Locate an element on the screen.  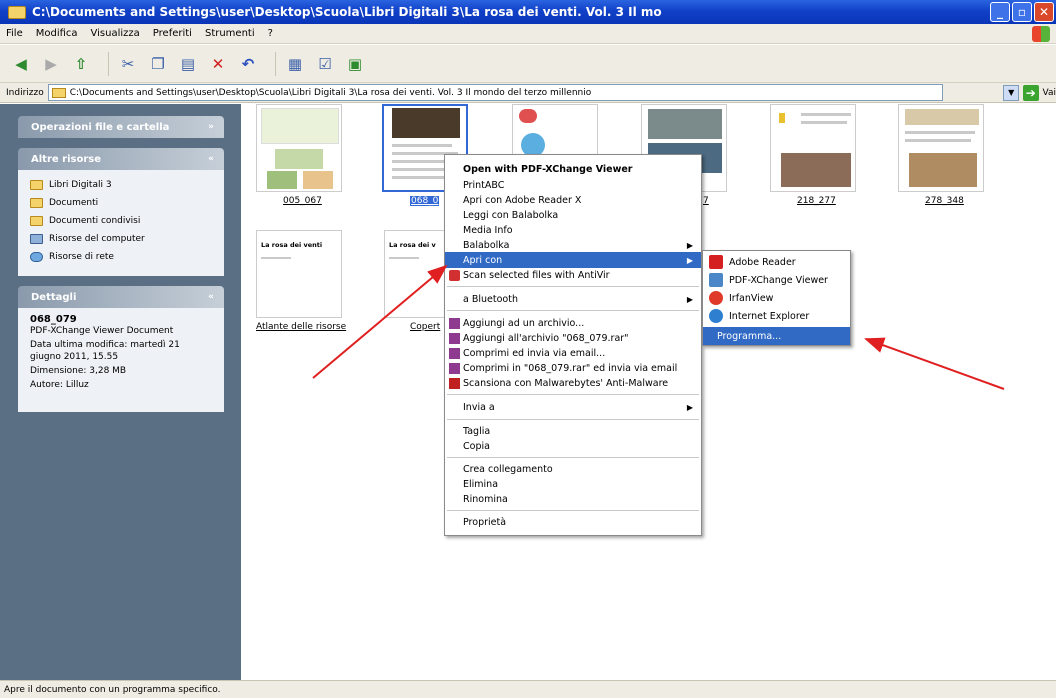
computer-icon is located at coordinates (36, 239).